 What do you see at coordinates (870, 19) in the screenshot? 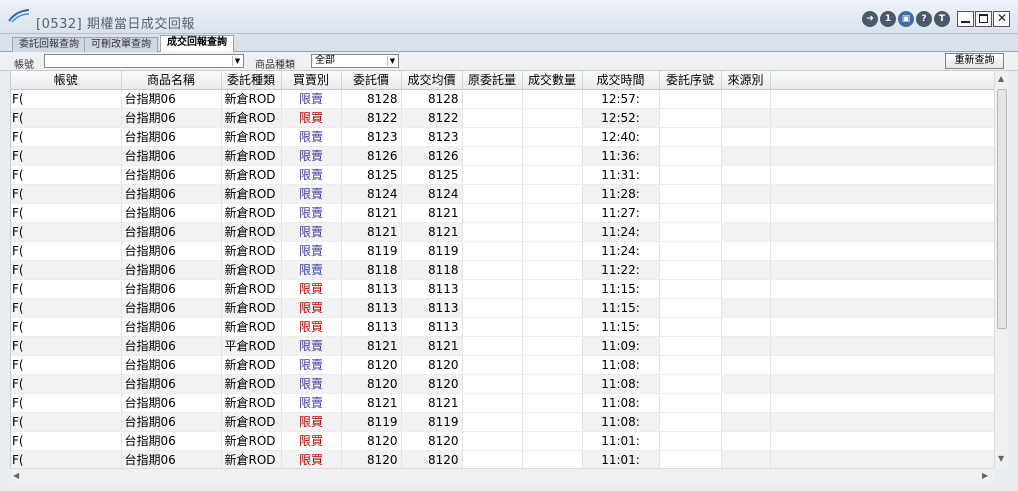
I see `export-icon: ➜` at bounding box center [870, 19].